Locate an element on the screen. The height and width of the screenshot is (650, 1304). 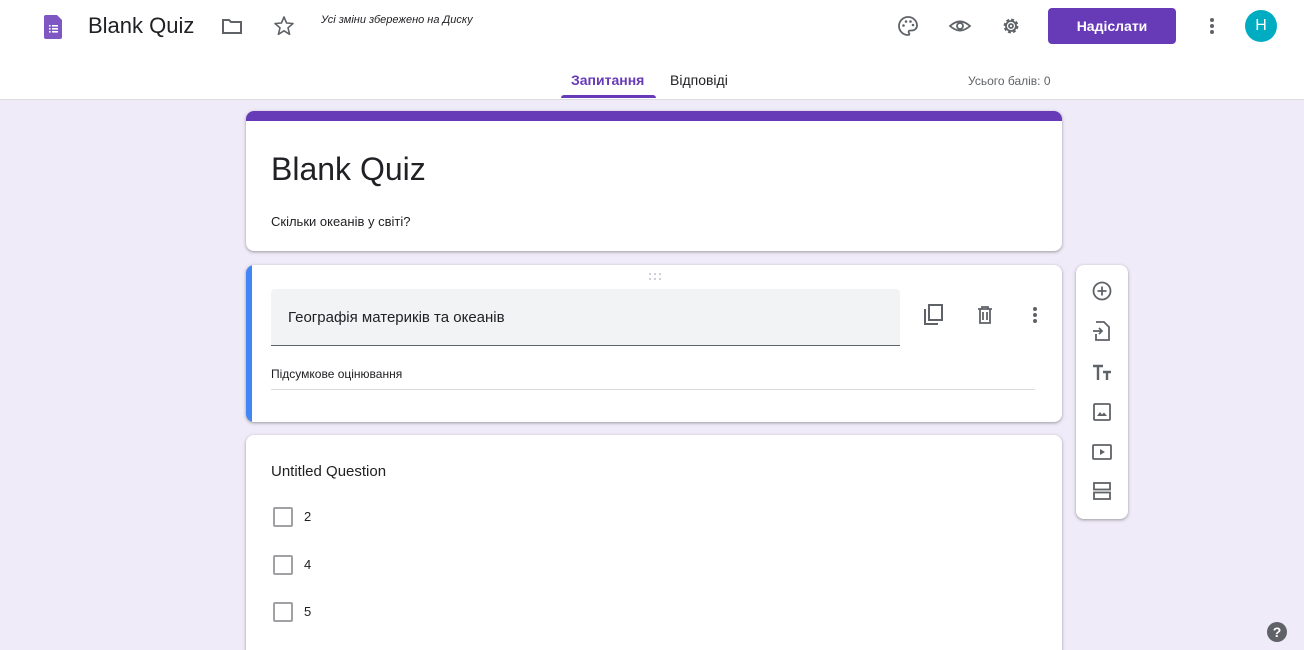
avatar: Н is located at coordinates (1261, 26).